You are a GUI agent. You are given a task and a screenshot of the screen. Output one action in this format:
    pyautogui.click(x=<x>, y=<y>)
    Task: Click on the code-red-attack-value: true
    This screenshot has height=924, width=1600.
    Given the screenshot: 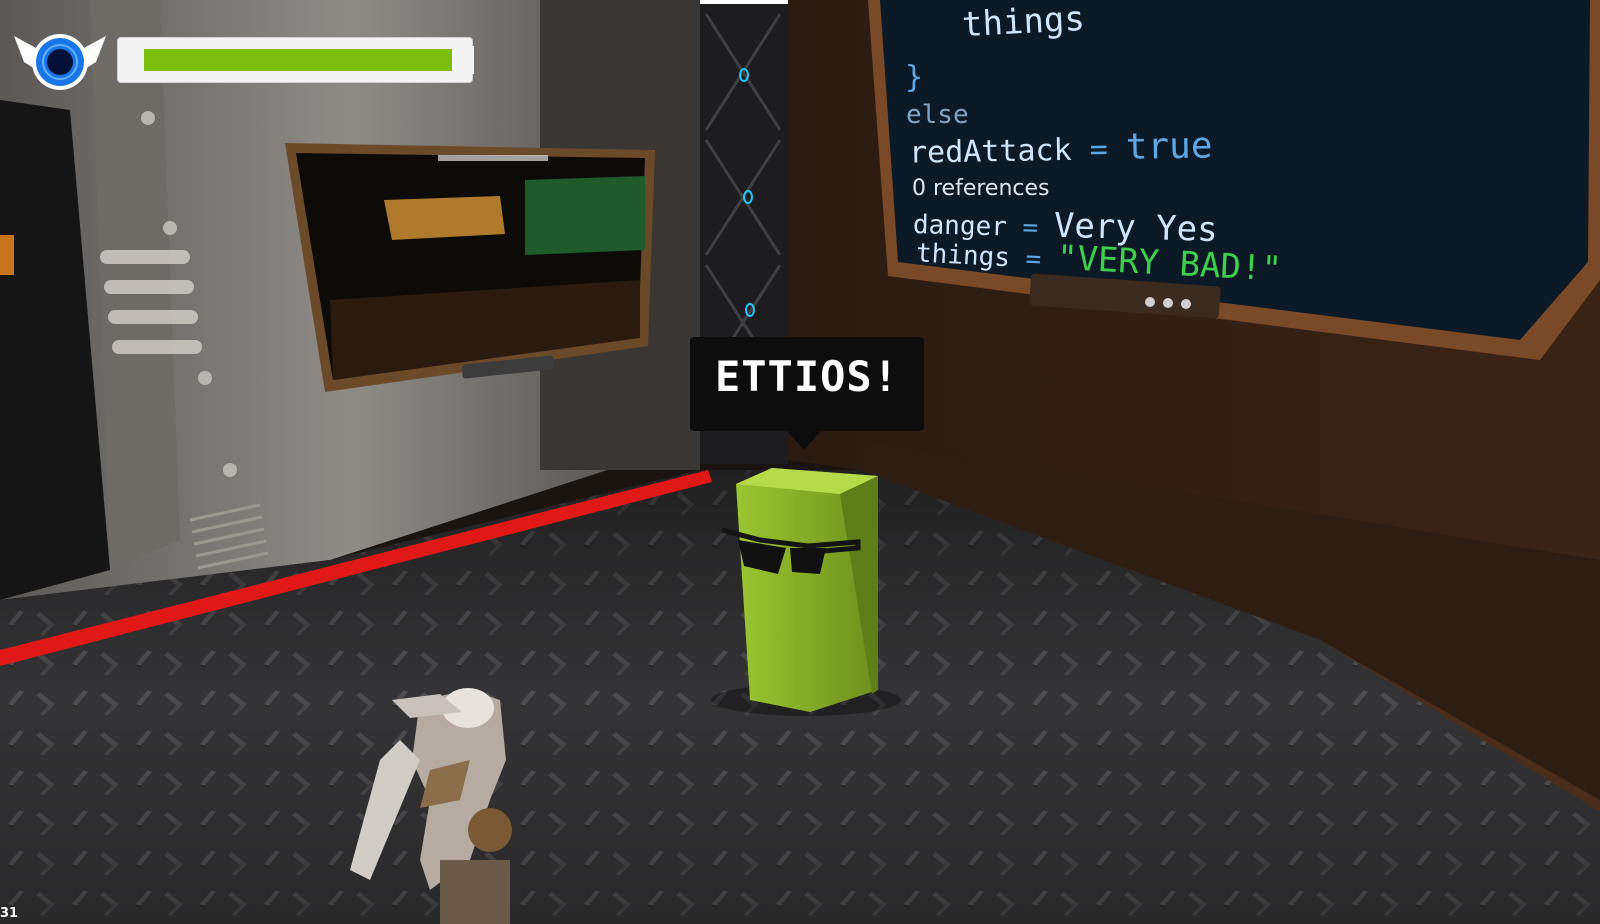 What is the action you would take?
    pyautogui.click(x=1169, y=146)
    